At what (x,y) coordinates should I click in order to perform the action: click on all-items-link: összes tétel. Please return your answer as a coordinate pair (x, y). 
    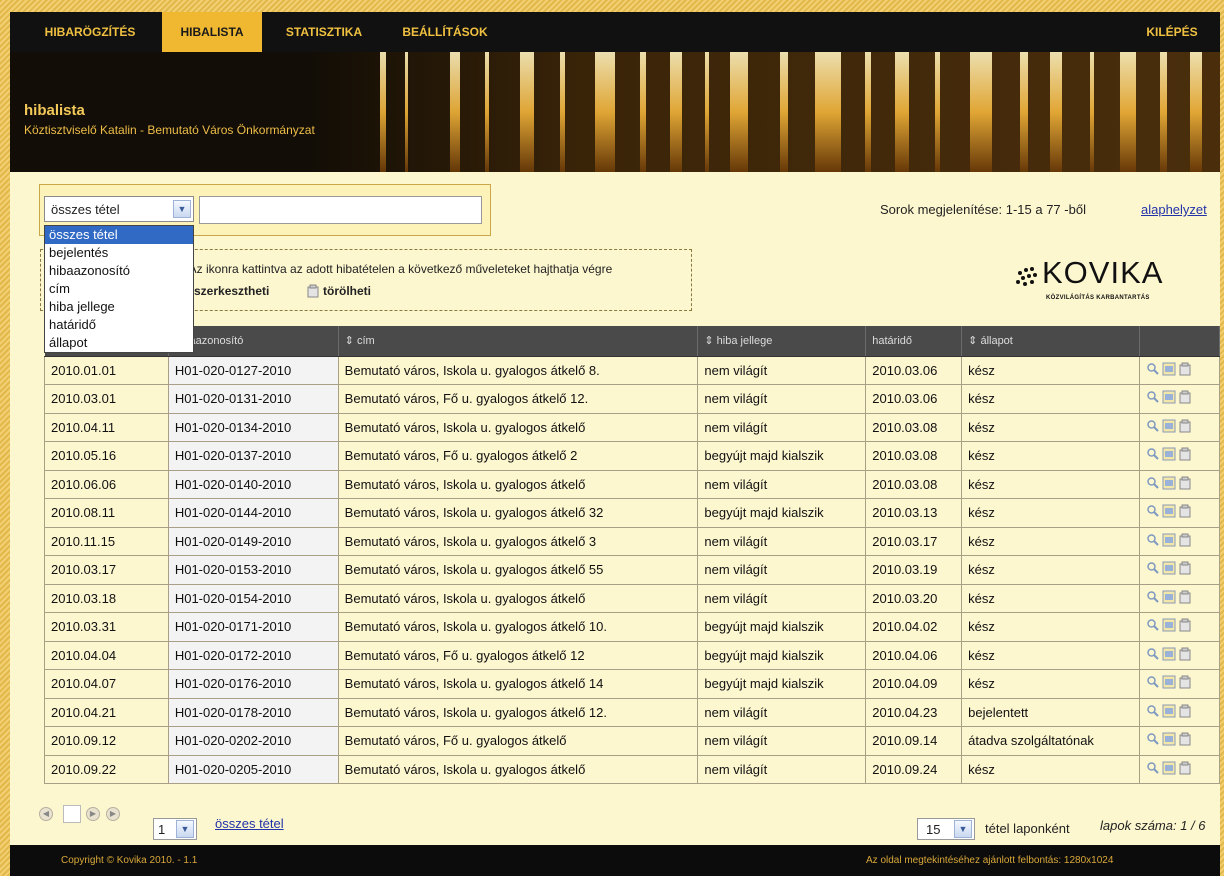
    Looking at the image, I should click on (249, 823).